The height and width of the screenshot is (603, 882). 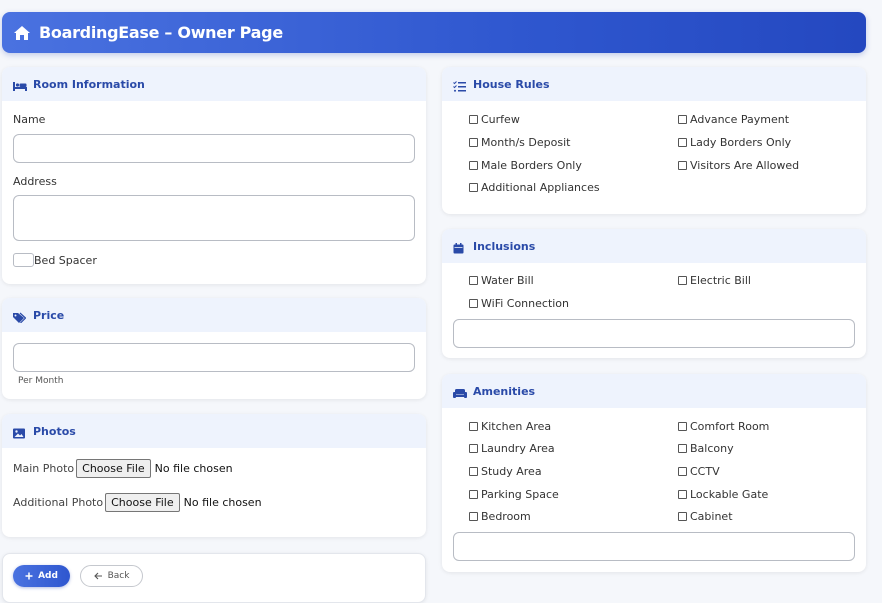 What do you see at coordinates (161, 32) in the screenshot?
I see `page-title: BoardingEase – Owner Page` at bounding box center [161, 32].